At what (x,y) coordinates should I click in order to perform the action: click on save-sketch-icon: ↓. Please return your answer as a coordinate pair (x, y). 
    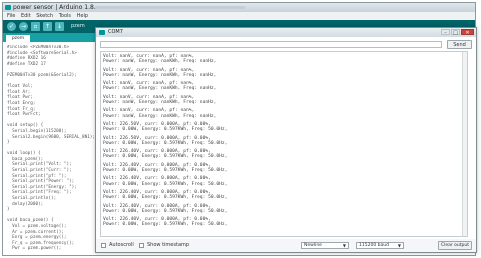
    Looking at the image, I should click on (59, 26).